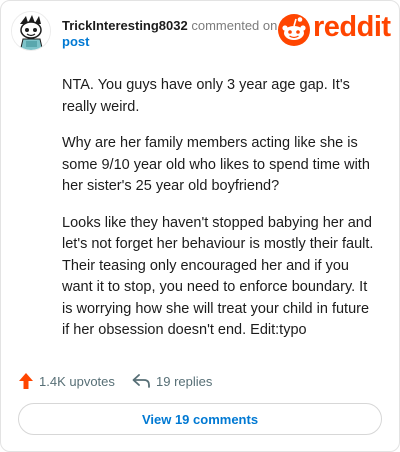  I want to click on avatar, so click(31, 31).